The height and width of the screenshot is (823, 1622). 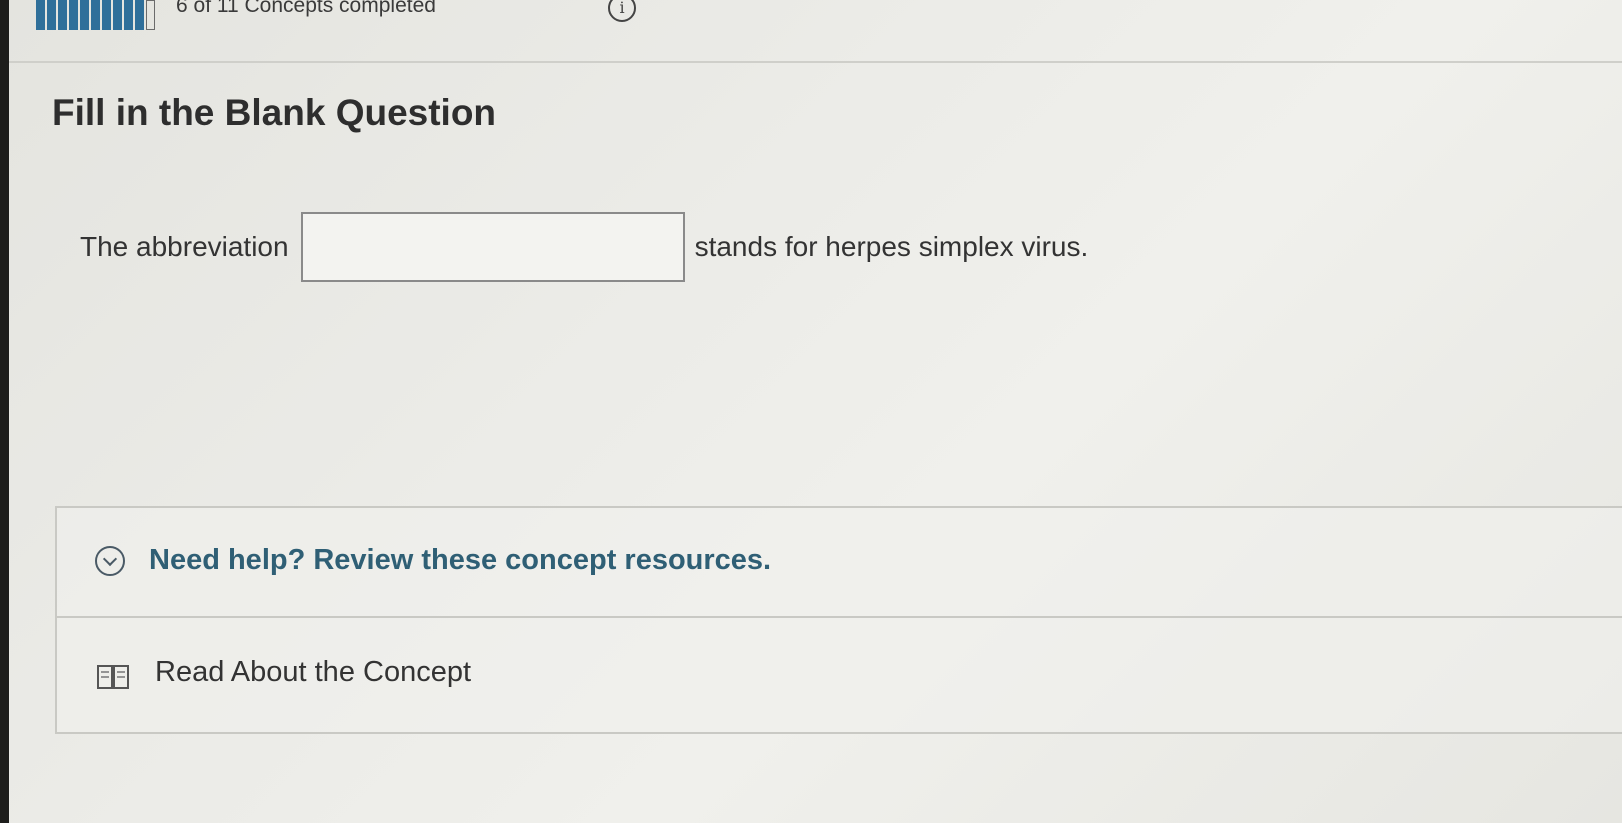 I want to click on prompt-text-before: The abbreviation, so click(x=184, y=246).